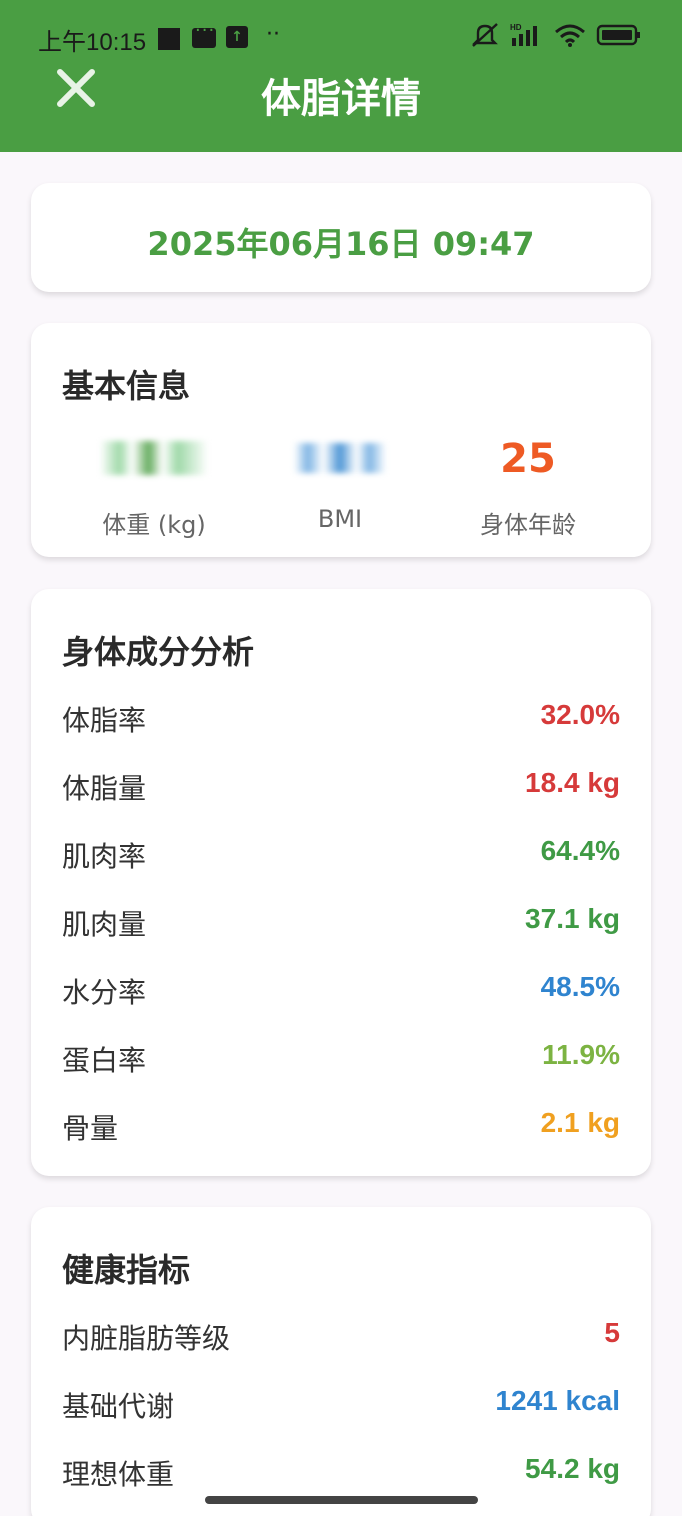  What do you see at coordinates (523, 34) in the screenshot?
I see `signal-icon: HD` at bounding box center [523, 34].